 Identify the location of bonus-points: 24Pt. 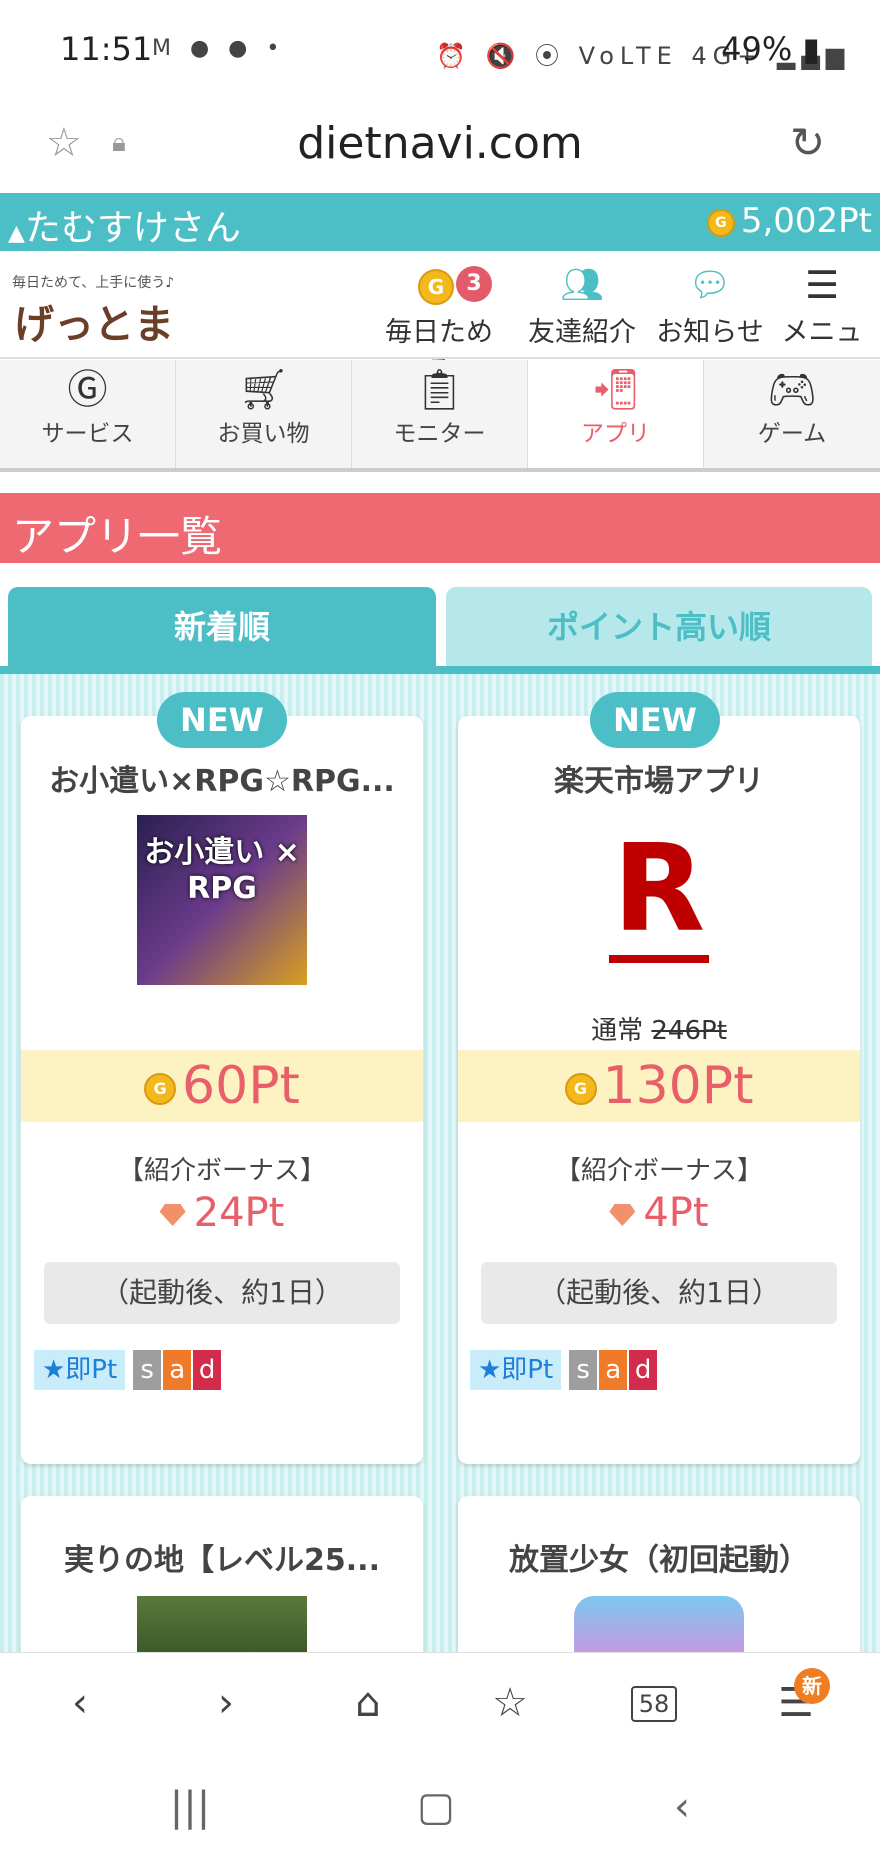
(222, 1213).